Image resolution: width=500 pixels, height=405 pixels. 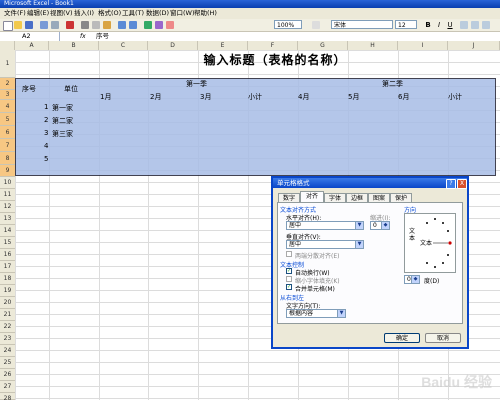 What do you see at coordinates (7, 363) in the screenshot?
I see `row-header: 25` at bounding box center [7, 363].